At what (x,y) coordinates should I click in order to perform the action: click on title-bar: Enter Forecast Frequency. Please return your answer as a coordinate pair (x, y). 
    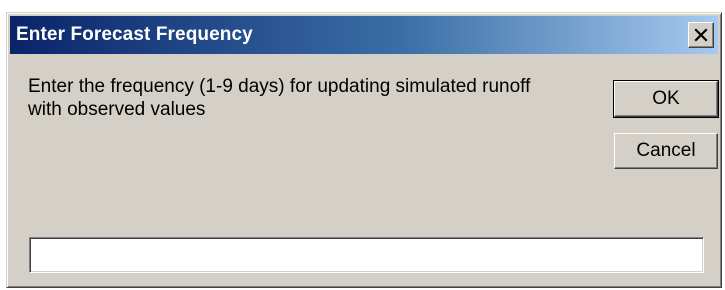
    Looking at the image, I should click on (364, 35).